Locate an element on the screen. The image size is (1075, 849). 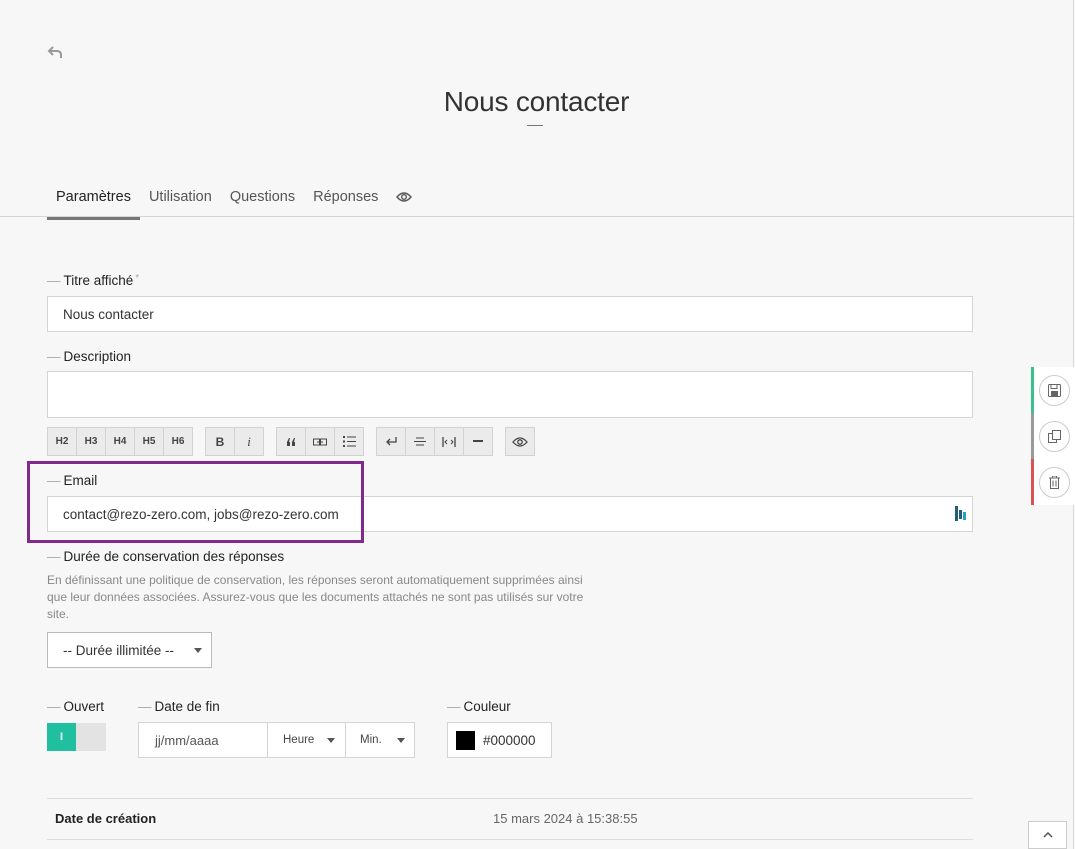
color-value: #000000 is located at coordinates (509, 740).